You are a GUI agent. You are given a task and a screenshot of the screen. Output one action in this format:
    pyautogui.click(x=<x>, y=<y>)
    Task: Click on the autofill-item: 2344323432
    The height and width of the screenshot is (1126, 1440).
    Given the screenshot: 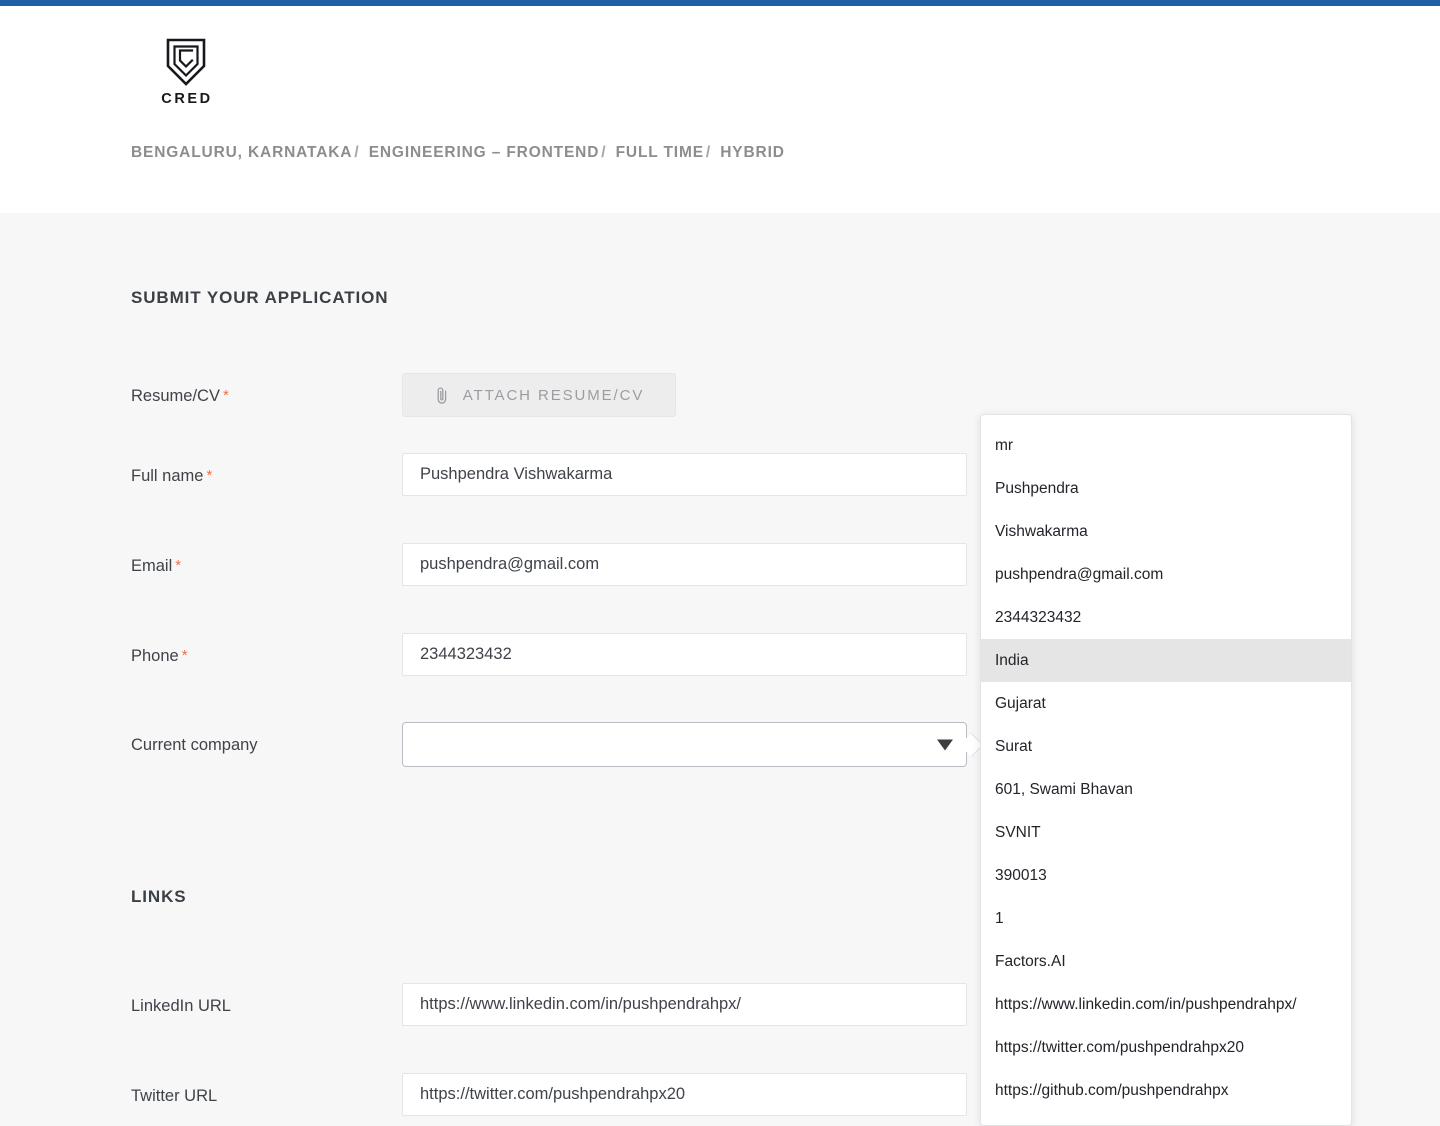 What is the action you would take?
    pyautogui.click(x=1166, y=617)
    